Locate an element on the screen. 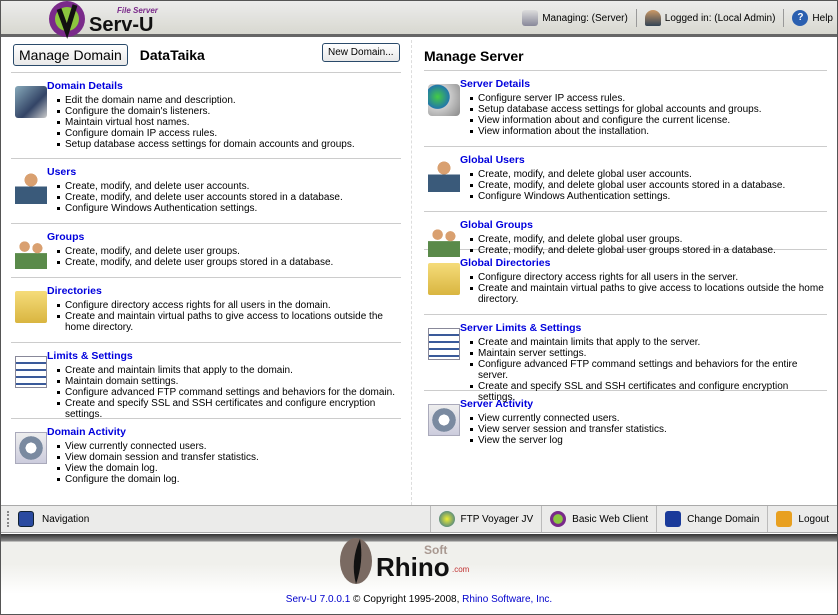 The width and height of the screenshot is (838, 615). section-title-link: Server Details is located at coordinates (643, 84).